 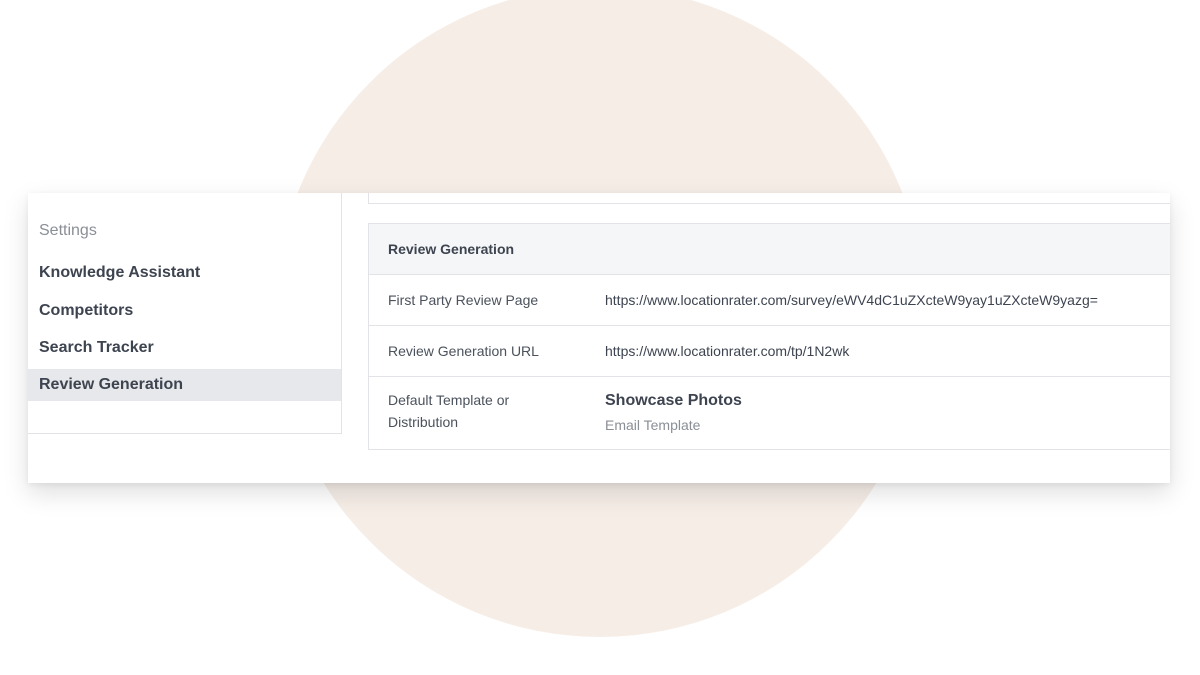 I want to click on sidebar-item-competitors: Competitors, so click(x=184, y=311).